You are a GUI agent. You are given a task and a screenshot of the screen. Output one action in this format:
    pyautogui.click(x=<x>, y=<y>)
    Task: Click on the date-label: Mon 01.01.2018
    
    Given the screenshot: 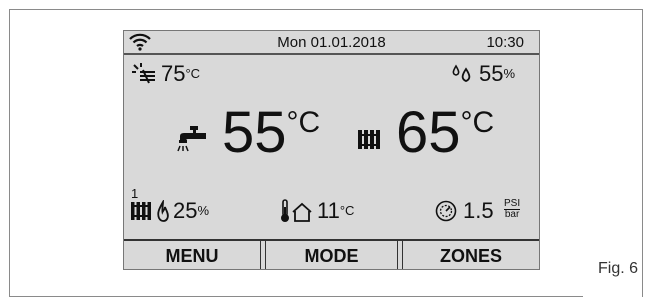 What is the action you would take?
    pyautogui.click(x=331, y=42)
    